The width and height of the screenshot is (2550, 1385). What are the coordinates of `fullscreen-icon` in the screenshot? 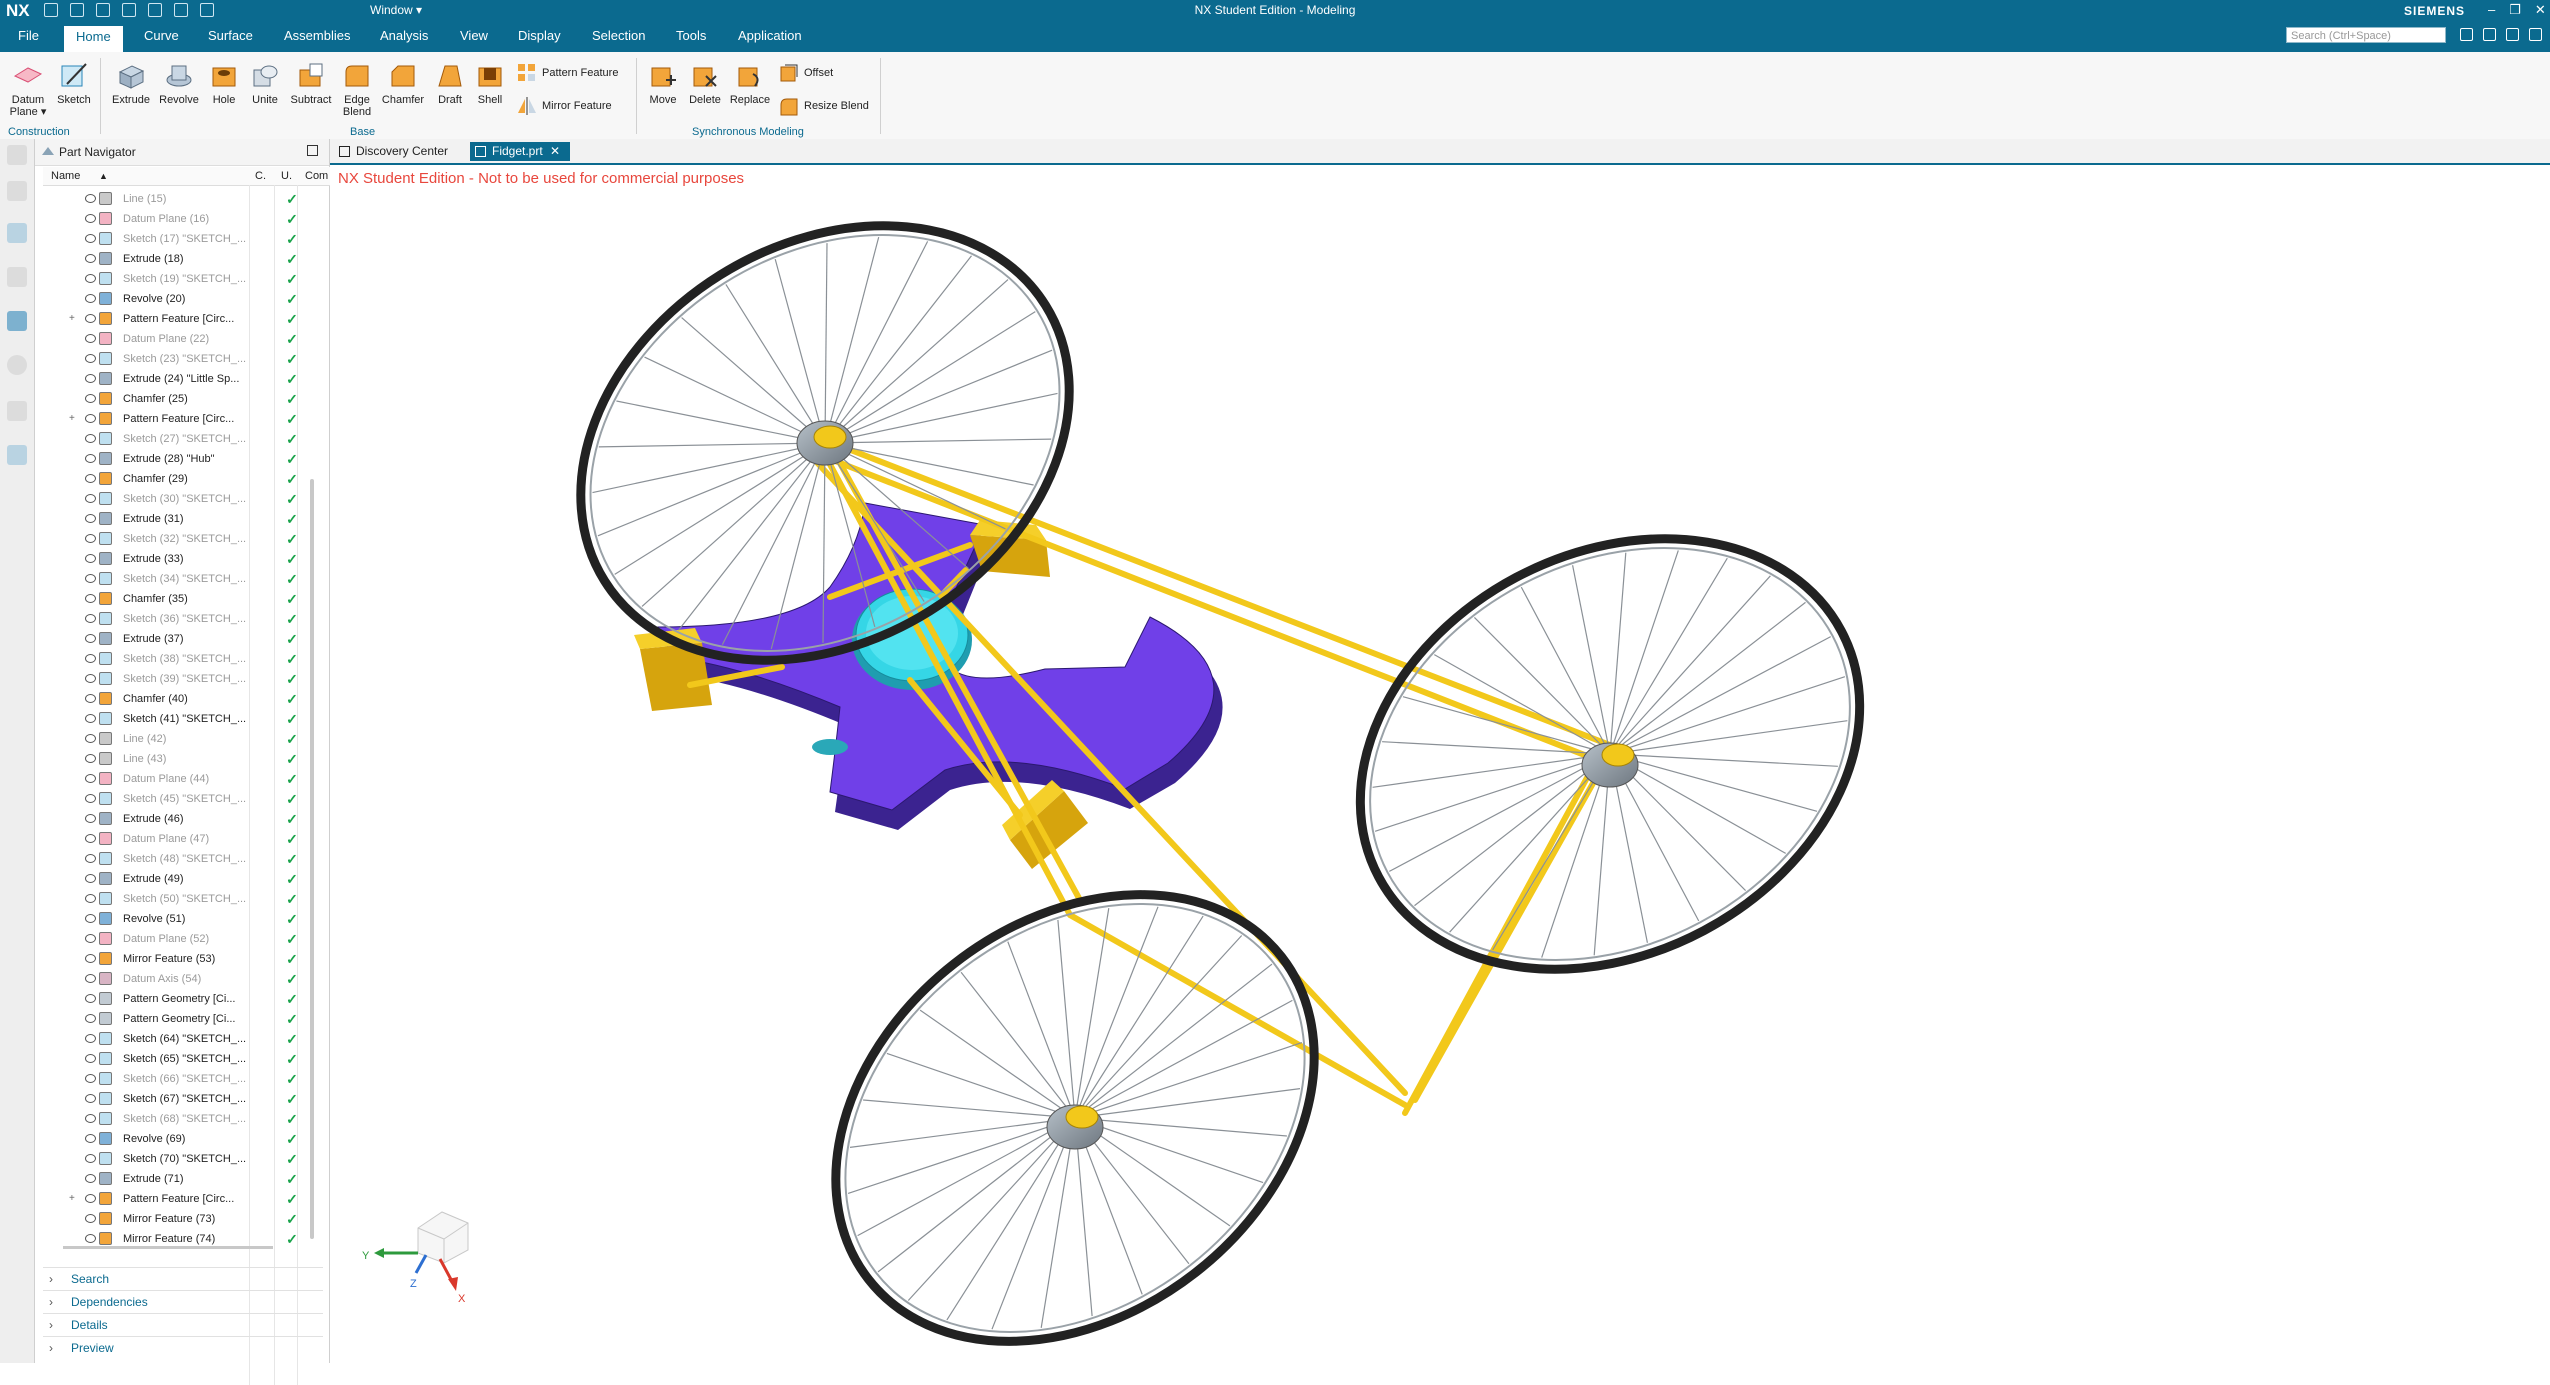 It's located at (2466, 34).